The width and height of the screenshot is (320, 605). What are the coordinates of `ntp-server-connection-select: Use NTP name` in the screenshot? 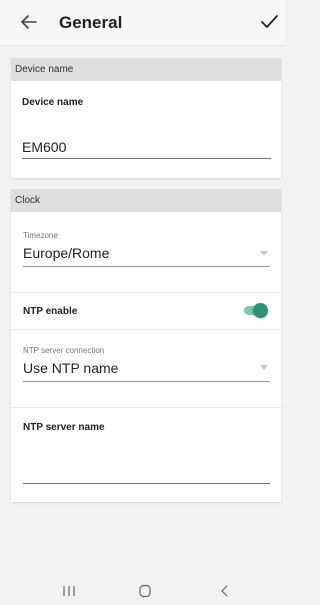 It's located at (70, 368).